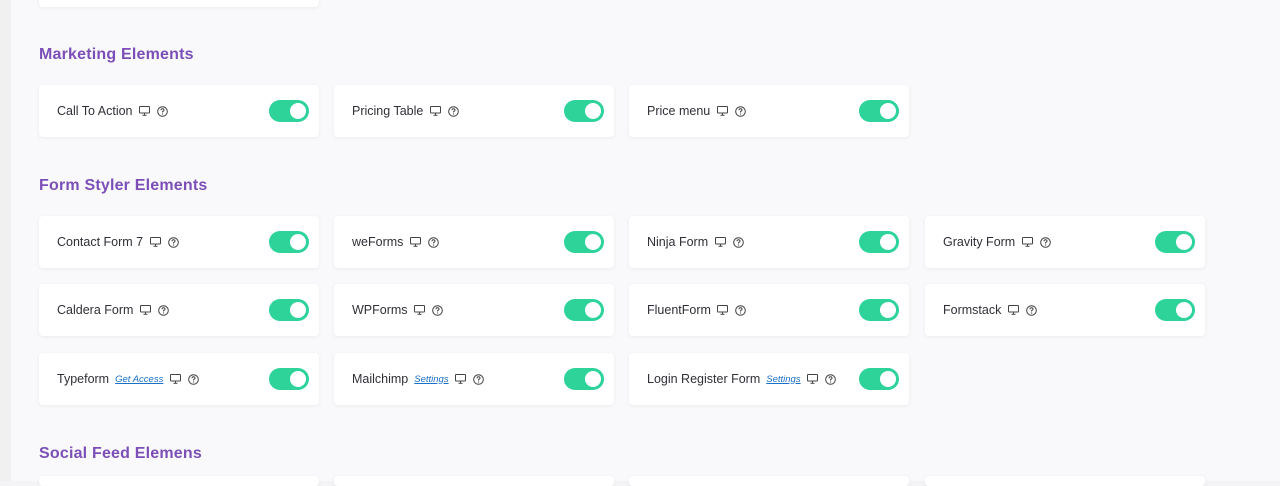  What do you see at coordinates (679, 111) in the screenshot?
I see `element-name: Price menu` at bounding box center [679, 111].